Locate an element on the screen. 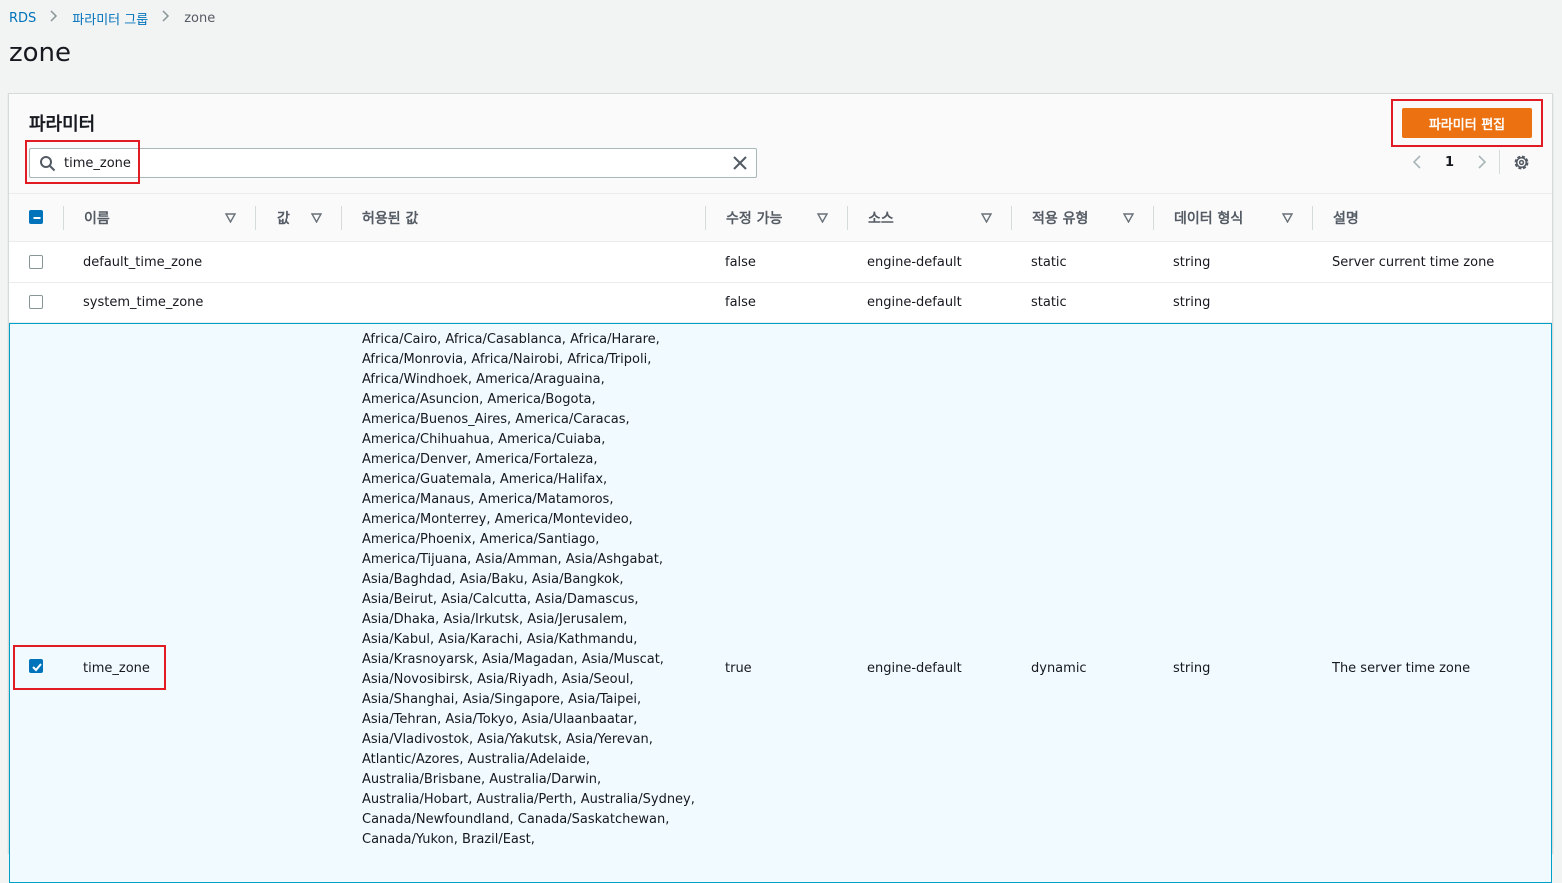 The image size is (1562, 883). cell-description: Server current time zone is located at coordinates (1413, 262).